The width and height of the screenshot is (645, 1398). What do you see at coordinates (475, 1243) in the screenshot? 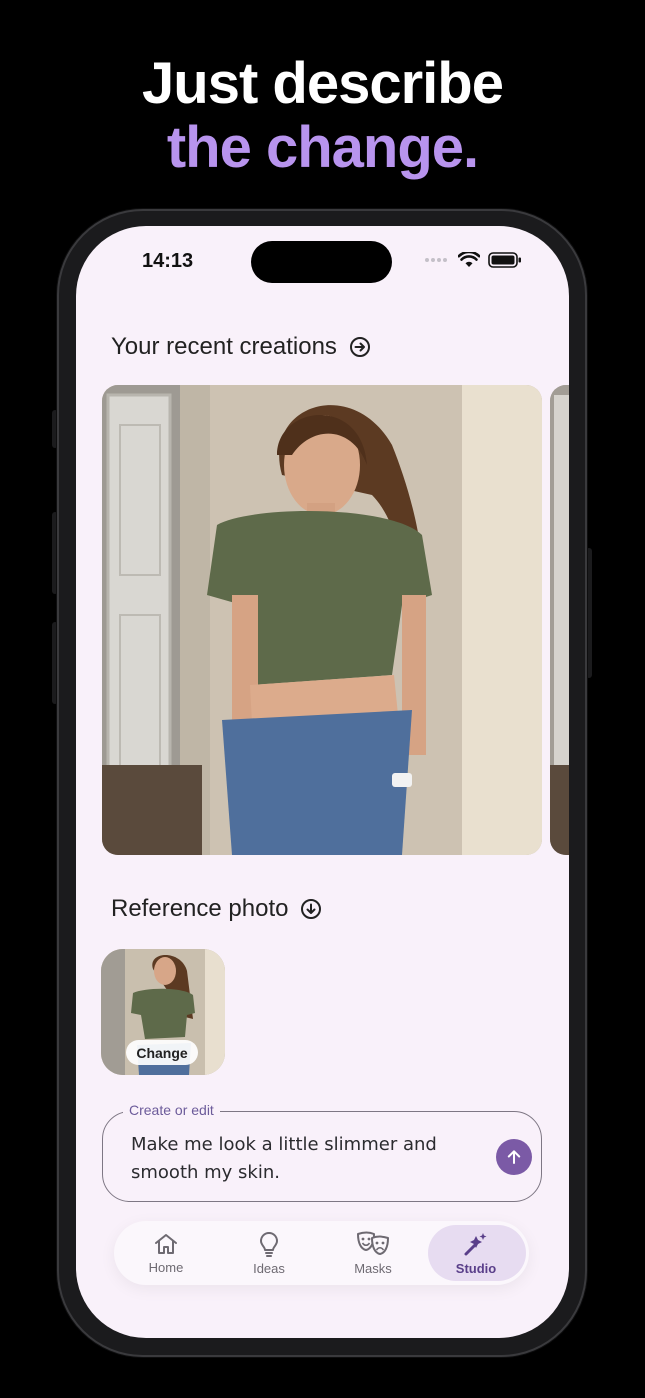
I see `magic-wand-icon` at bounding box center [475, 1243].